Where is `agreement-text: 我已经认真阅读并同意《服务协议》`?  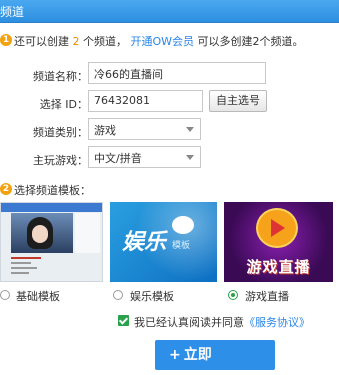
agreement-text: 我已经认真阅读并同意《服务协议》 is located at coordinates (222, 322).